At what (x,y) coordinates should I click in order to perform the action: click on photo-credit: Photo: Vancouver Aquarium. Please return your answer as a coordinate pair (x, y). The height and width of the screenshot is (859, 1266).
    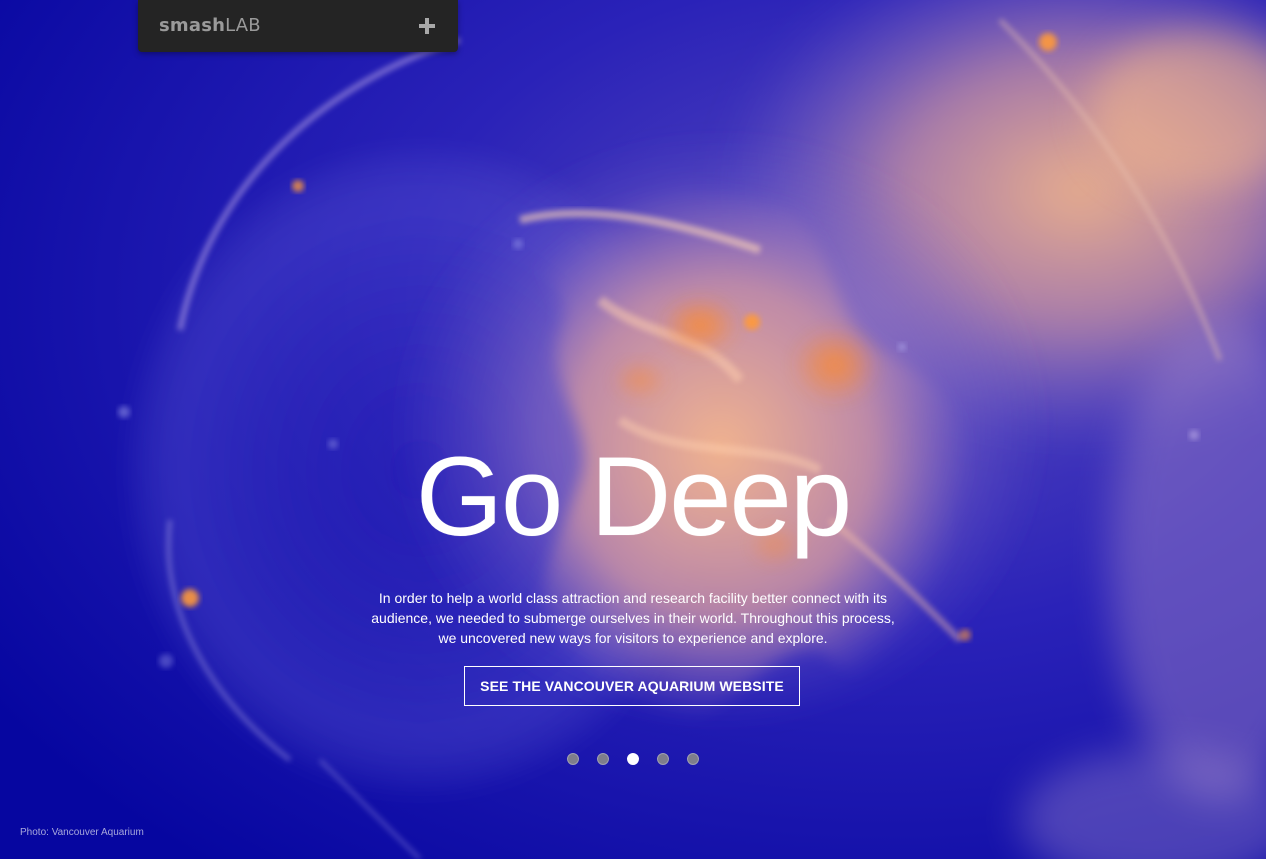
    Looking at the image, I should click on (82, 832).